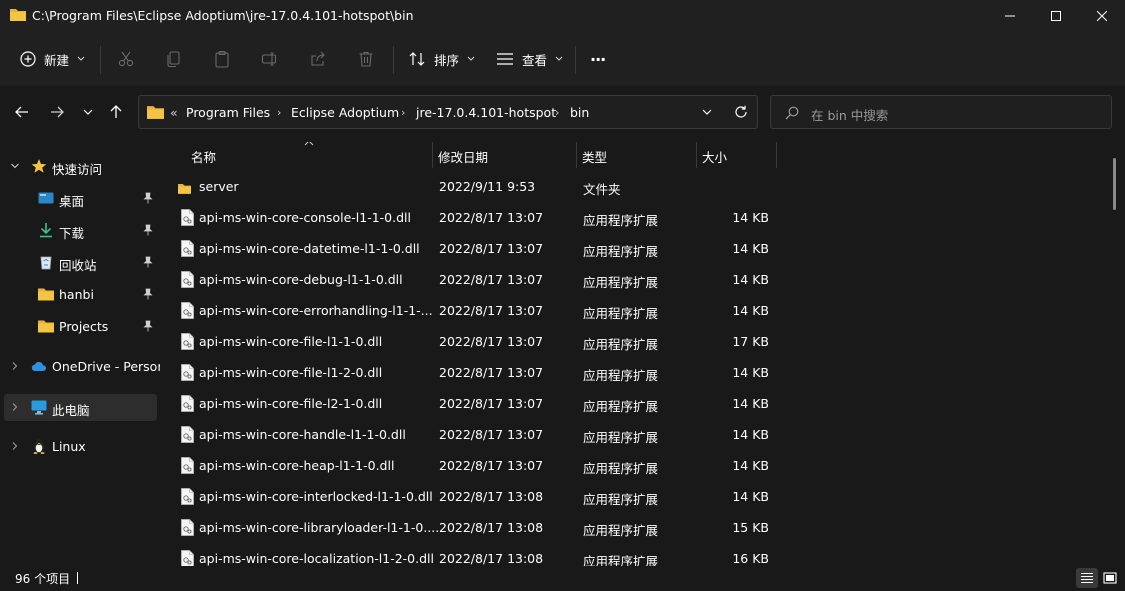 The width and height of the screenshot is (1125, 591). I want to click on new-button: 新建, so click(52, 59).